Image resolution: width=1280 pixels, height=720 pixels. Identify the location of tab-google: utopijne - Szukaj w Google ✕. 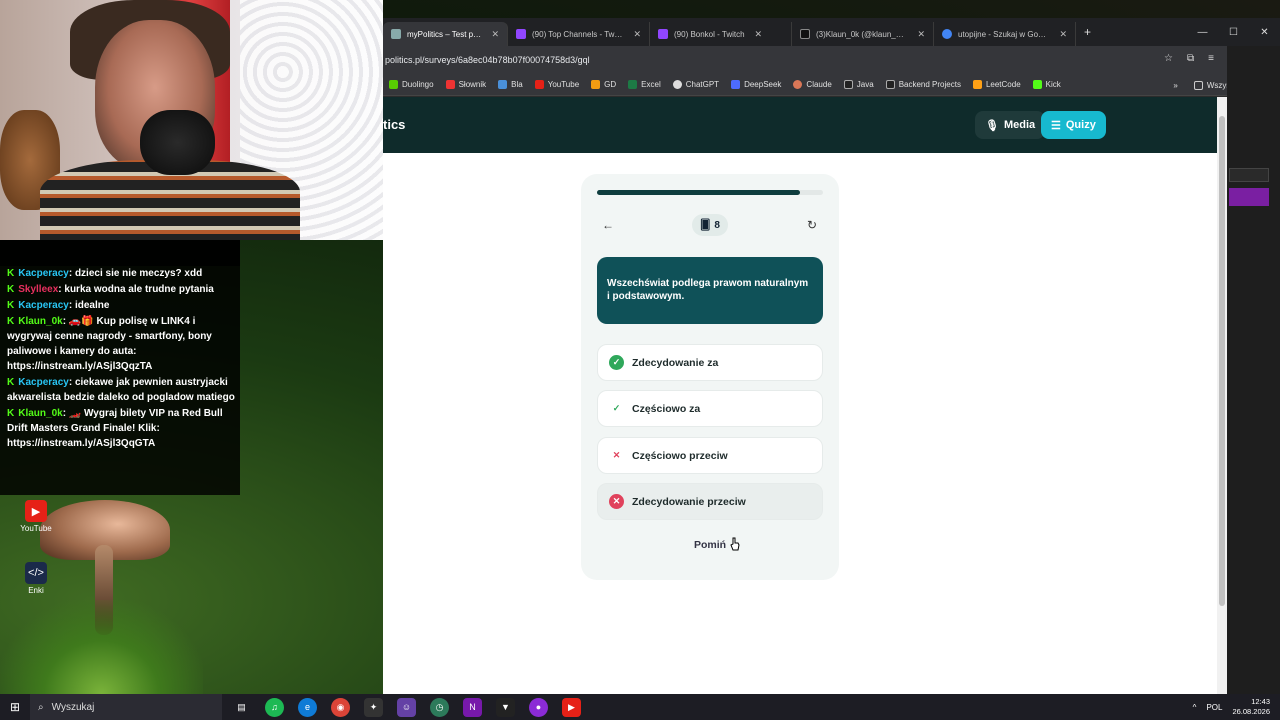
(1005, 34).